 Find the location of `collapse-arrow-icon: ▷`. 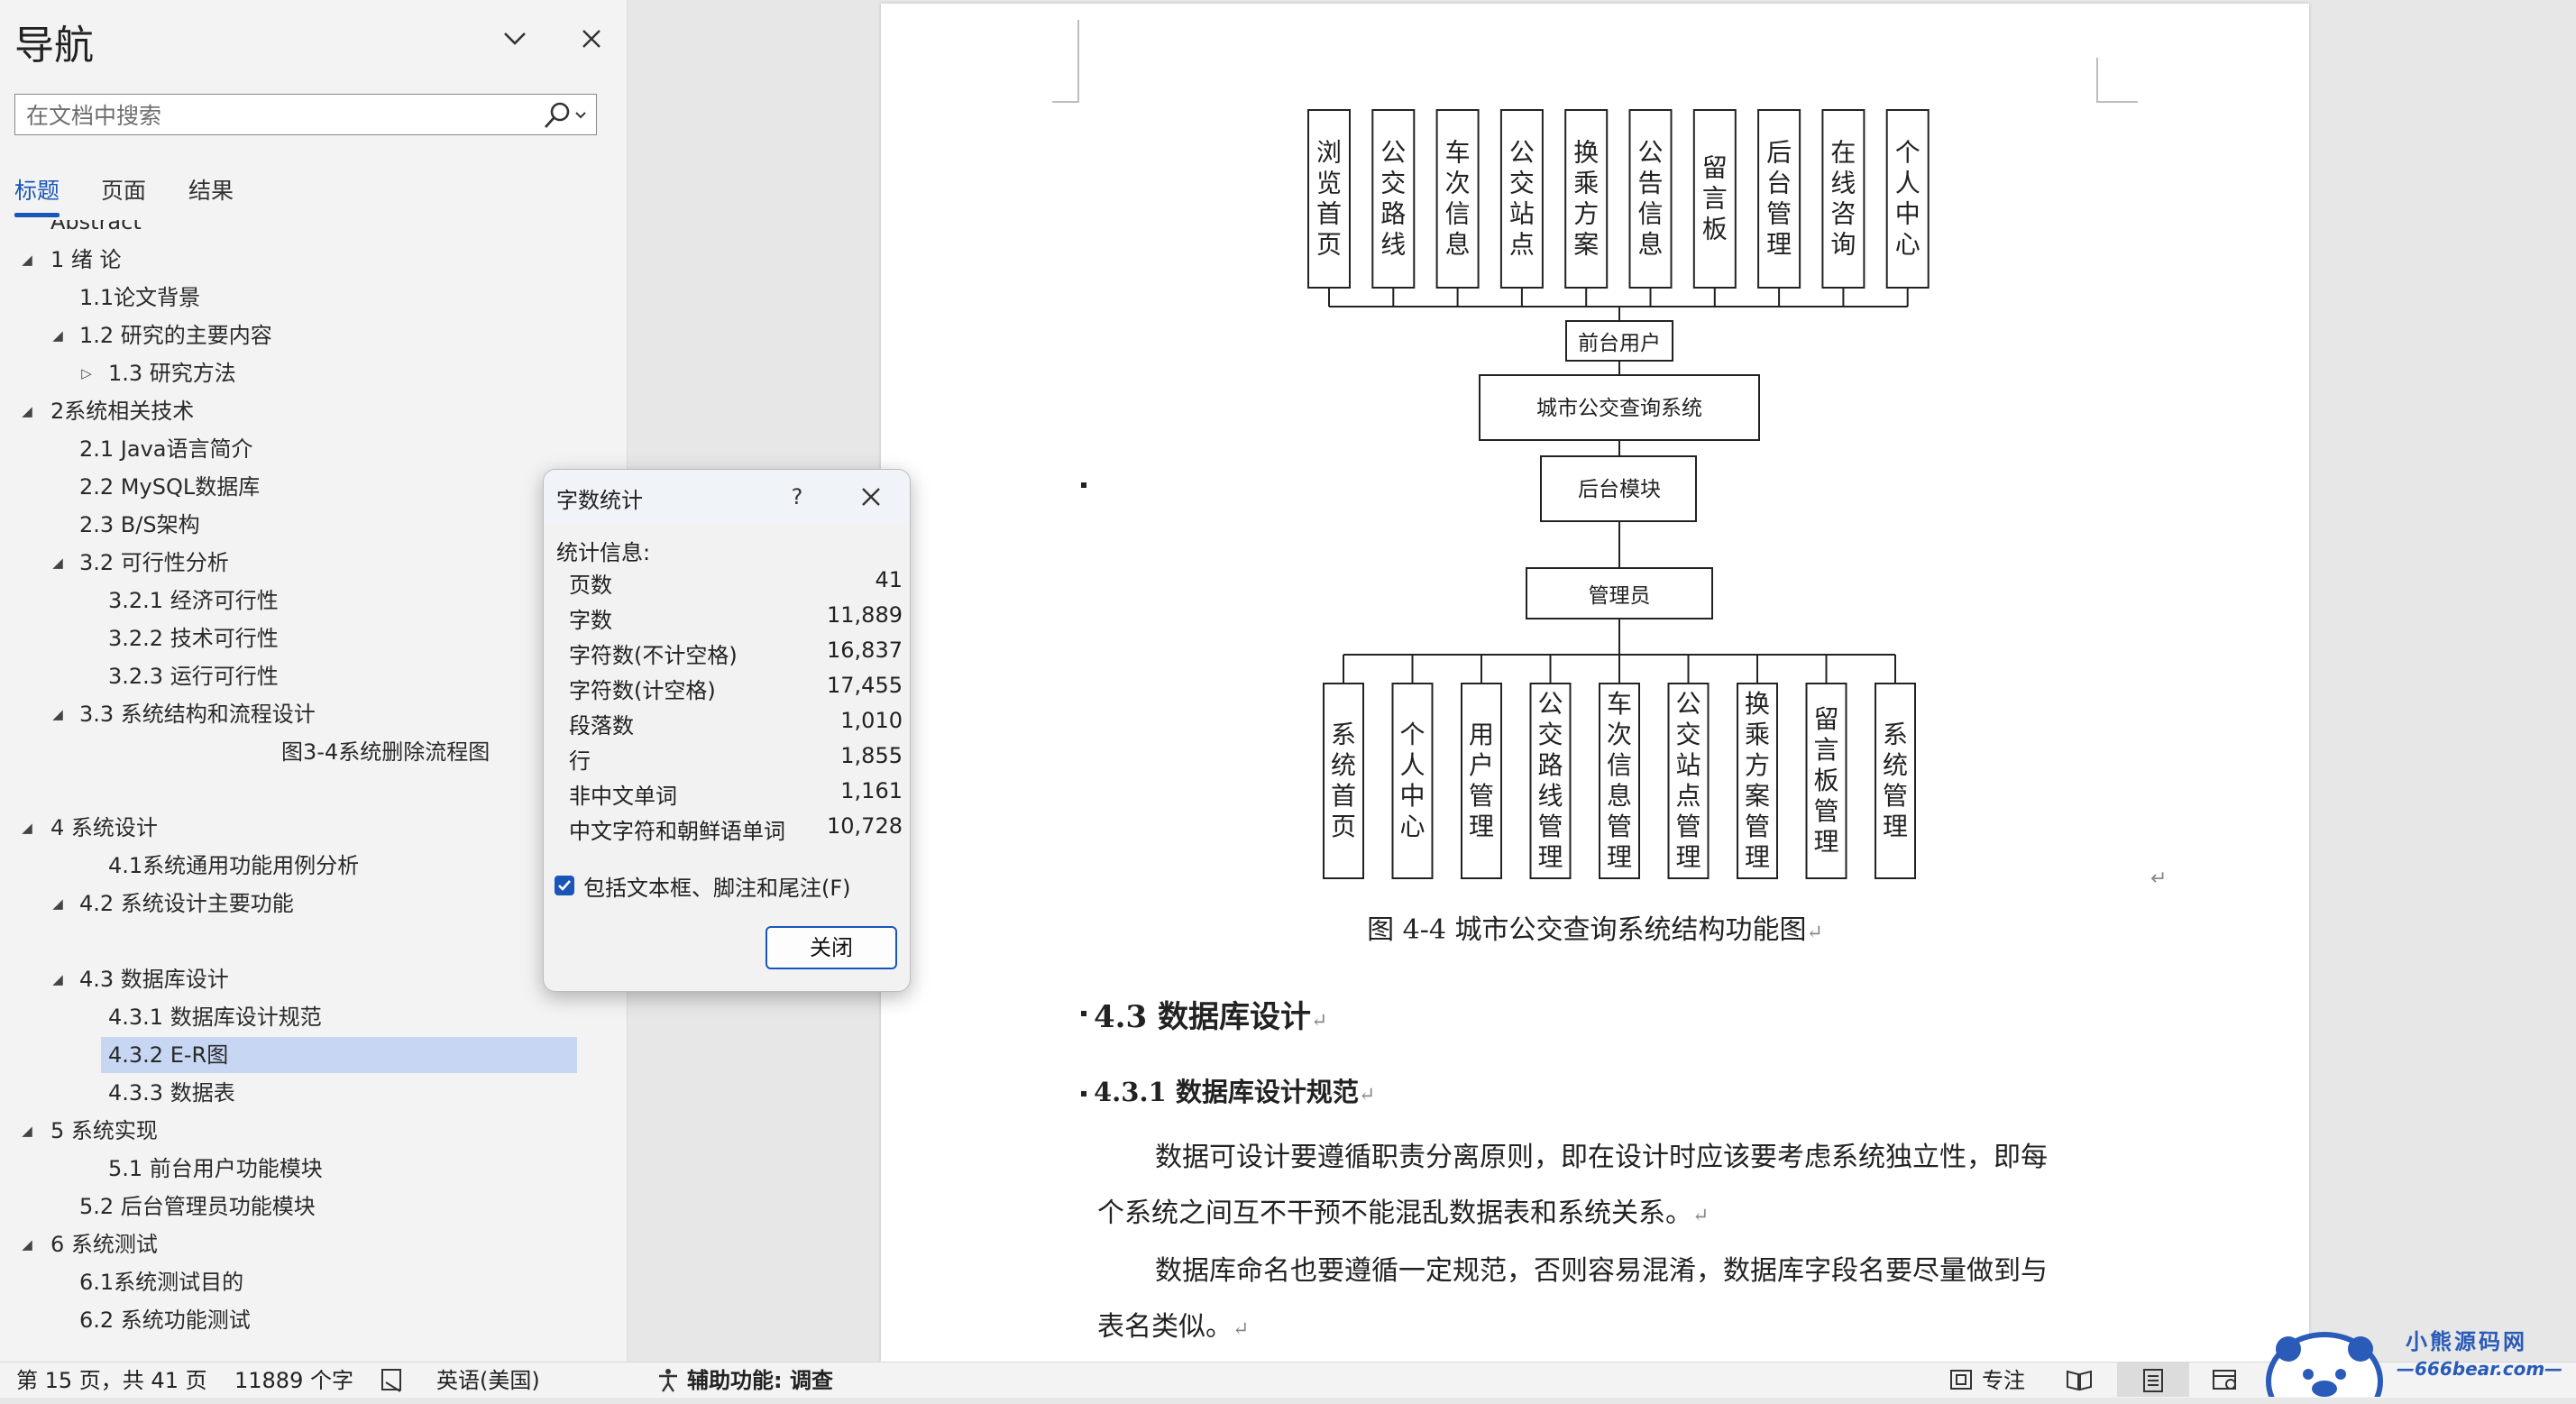

collapse-arrow-icon: ▷ is located at coordinates (86, 373).